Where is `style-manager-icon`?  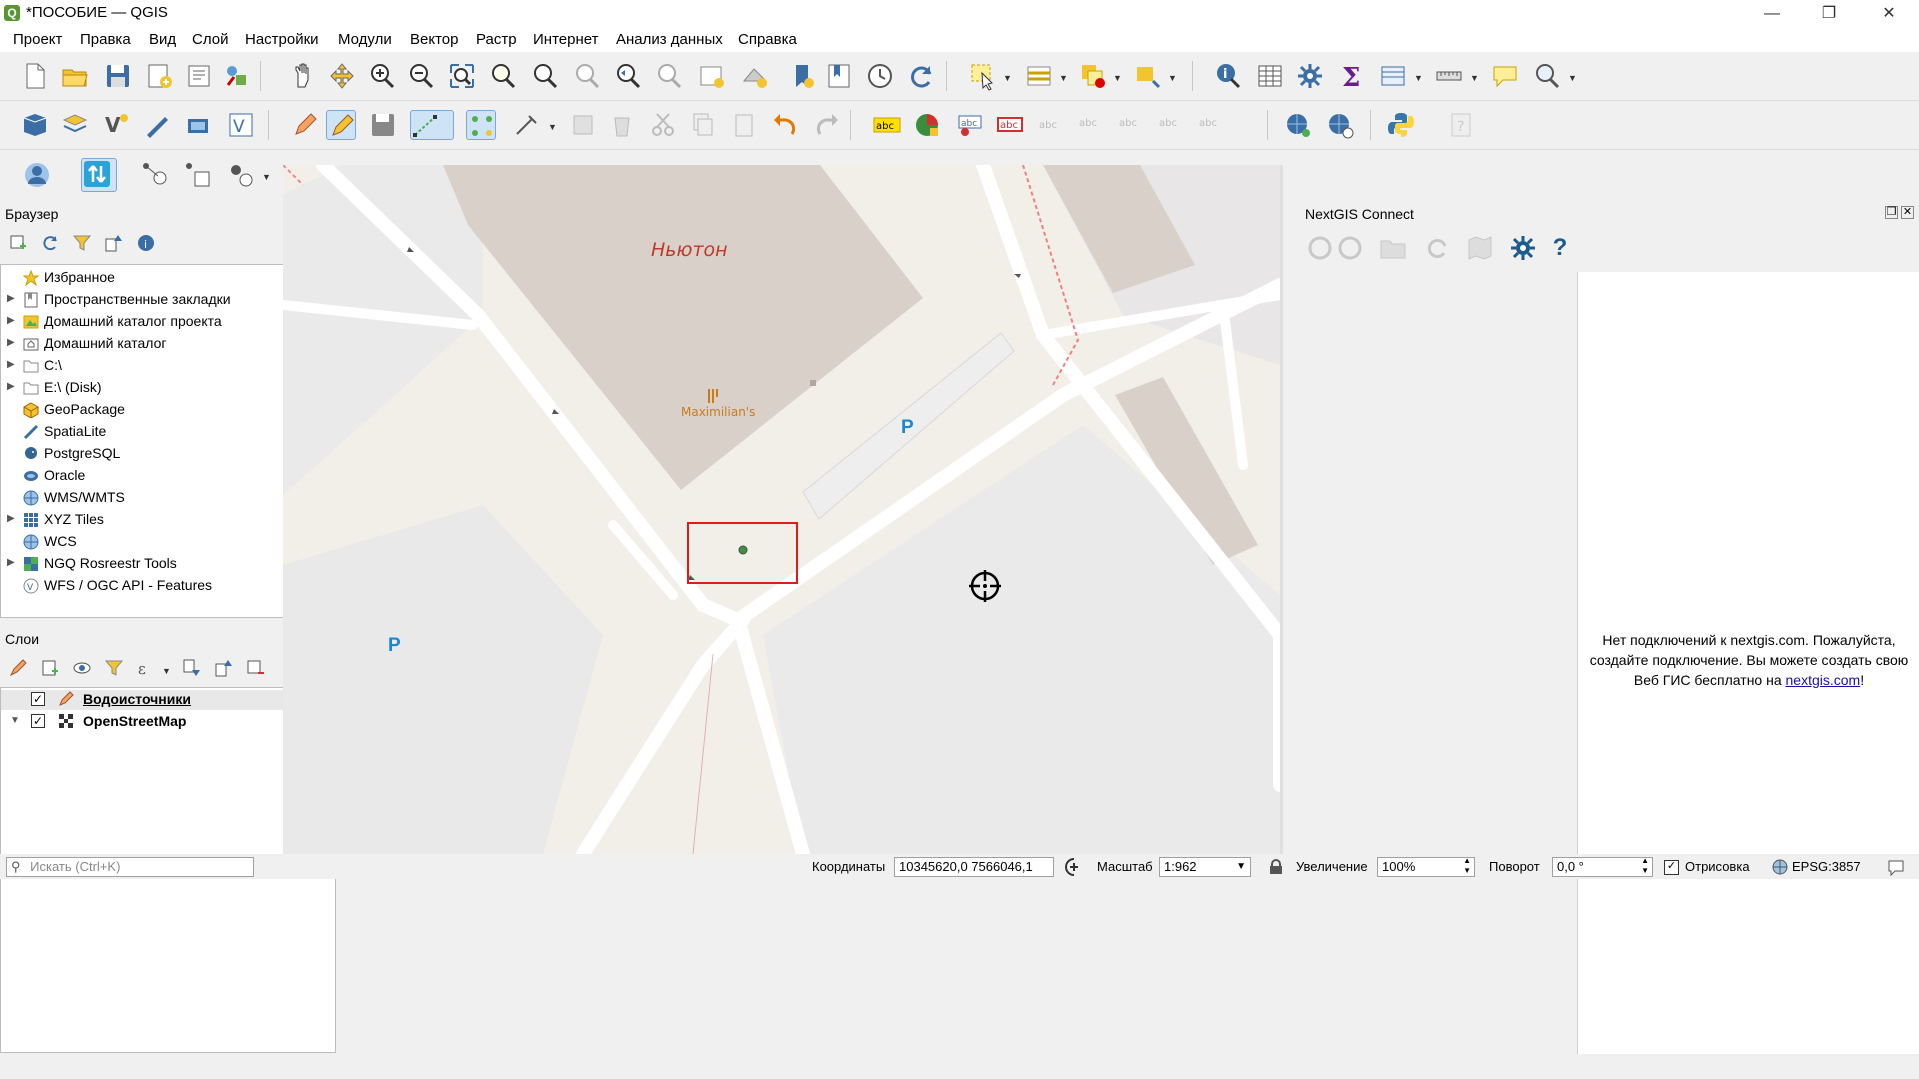
style-manager-icon is located at coordinates (237, 76).